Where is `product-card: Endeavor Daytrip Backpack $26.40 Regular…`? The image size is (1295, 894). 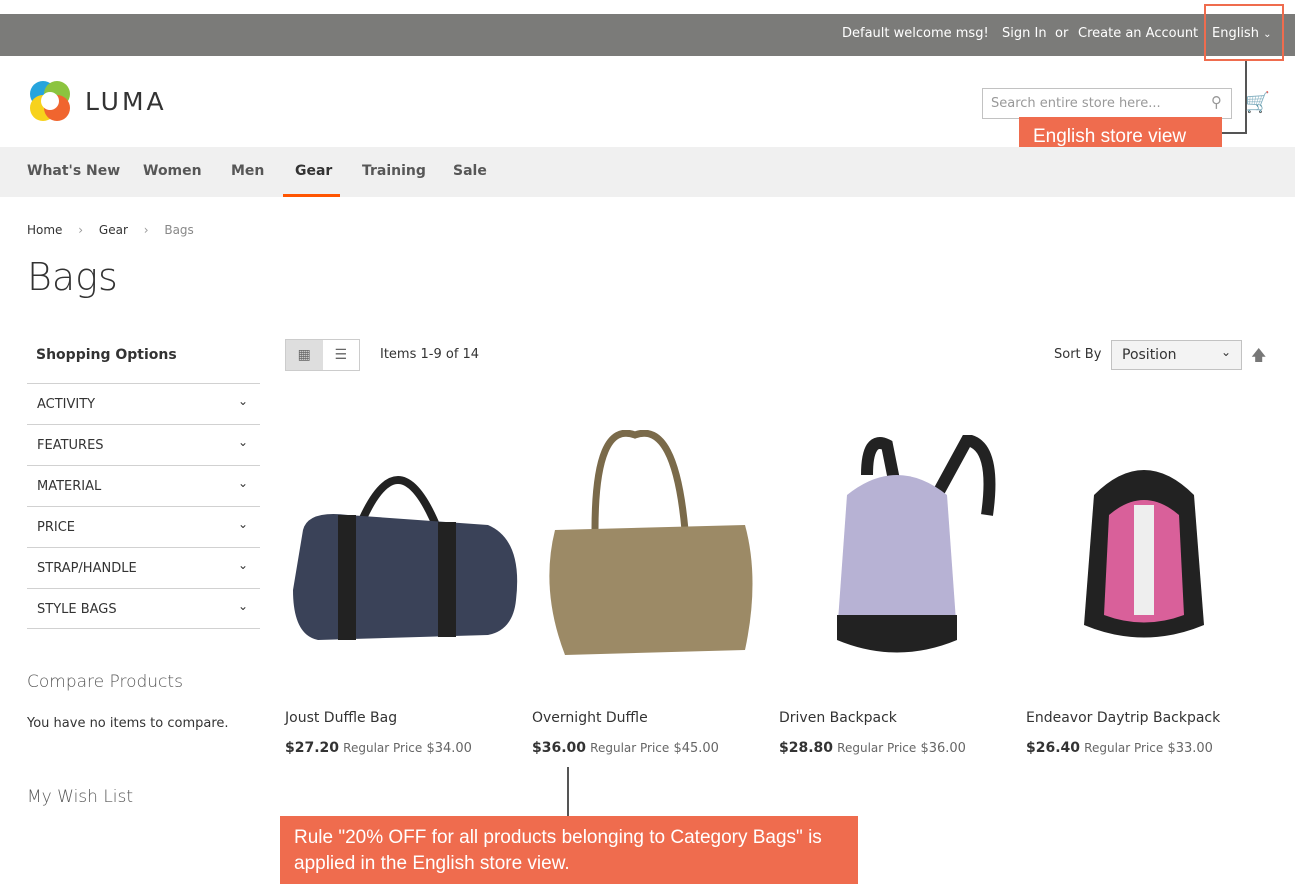
product-card: Endeavor Daytrip Backpack $26.40 Regular… is located at coordinates (1143, 583).